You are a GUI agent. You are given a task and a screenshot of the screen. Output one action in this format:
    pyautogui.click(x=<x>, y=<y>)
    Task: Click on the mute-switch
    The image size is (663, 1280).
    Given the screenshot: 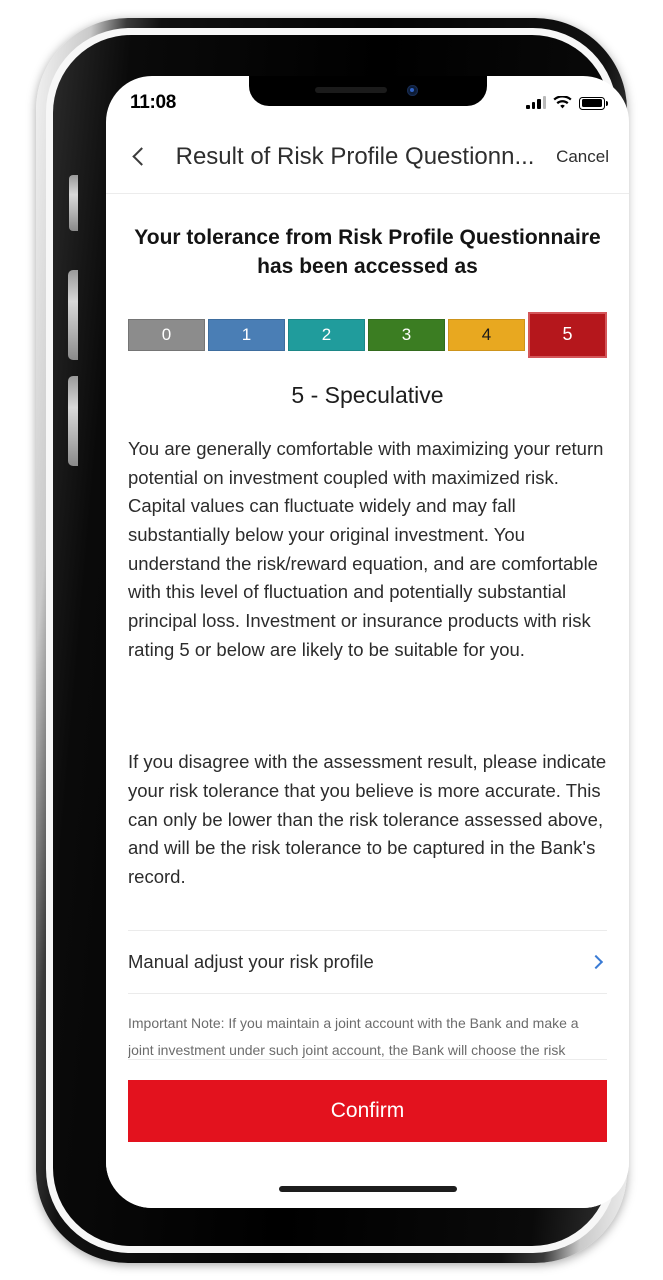 What is the action you would take?
    pyautogui.click(x=73, y=203)
    